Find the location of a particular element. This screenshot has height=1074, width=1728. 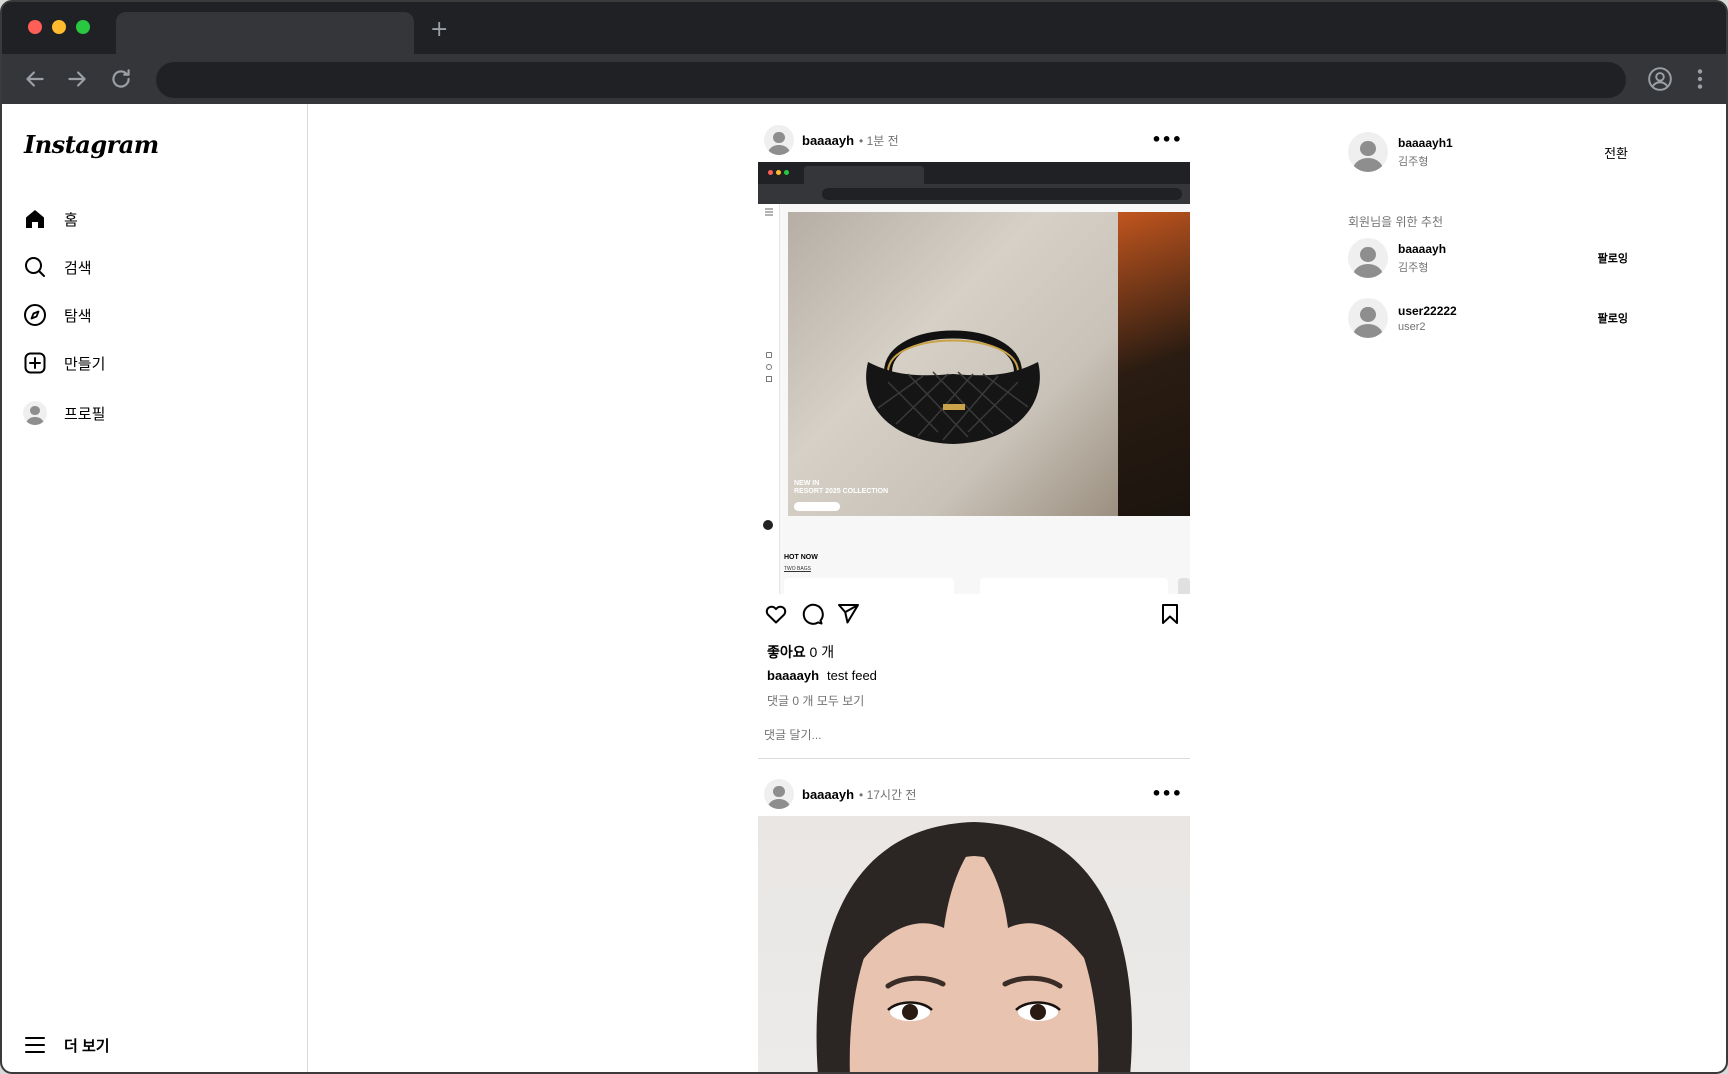

embedded-browser-toolbar is located at coordinates (974, 194).